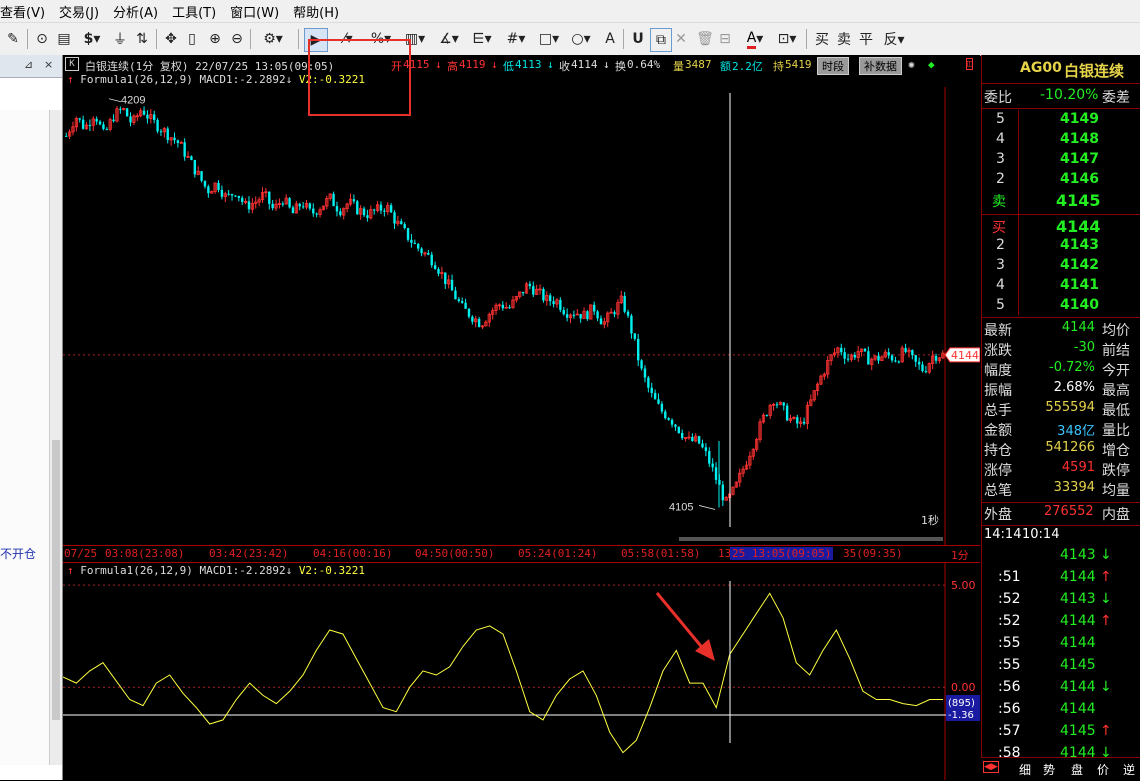  What do you see at coordinates (516, 39) in the screenshot?
I see `grid-tool-icon: #▾` at bounding box center [516, 39].